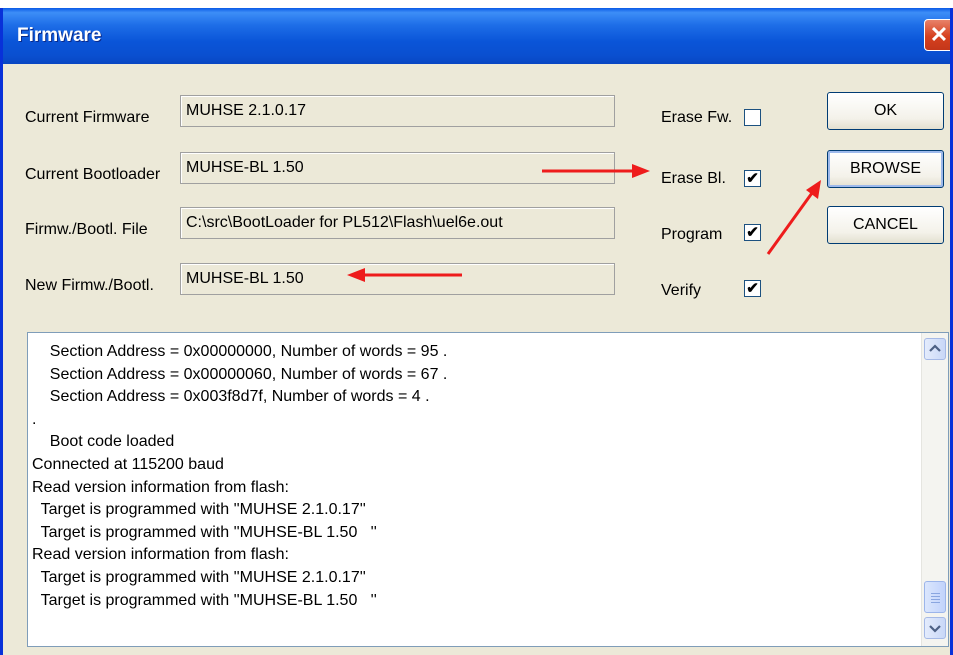 This screenshot has width=953, height=655. What do you see at coordinates (584, 223) in the screenshot?
I see `annotation-arrows` at bounding box center [584, 223].